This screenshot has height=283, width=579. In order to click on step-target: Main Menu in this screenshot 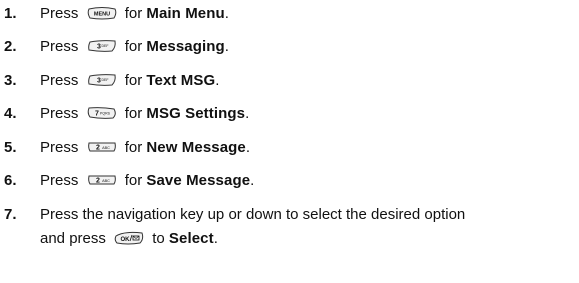, I will do `click(185, 13)`.